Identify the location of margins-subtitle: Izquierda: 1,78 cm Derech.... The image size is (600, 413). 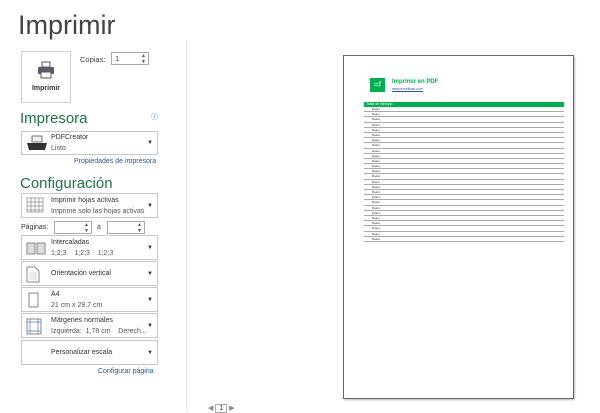
(99, 331).